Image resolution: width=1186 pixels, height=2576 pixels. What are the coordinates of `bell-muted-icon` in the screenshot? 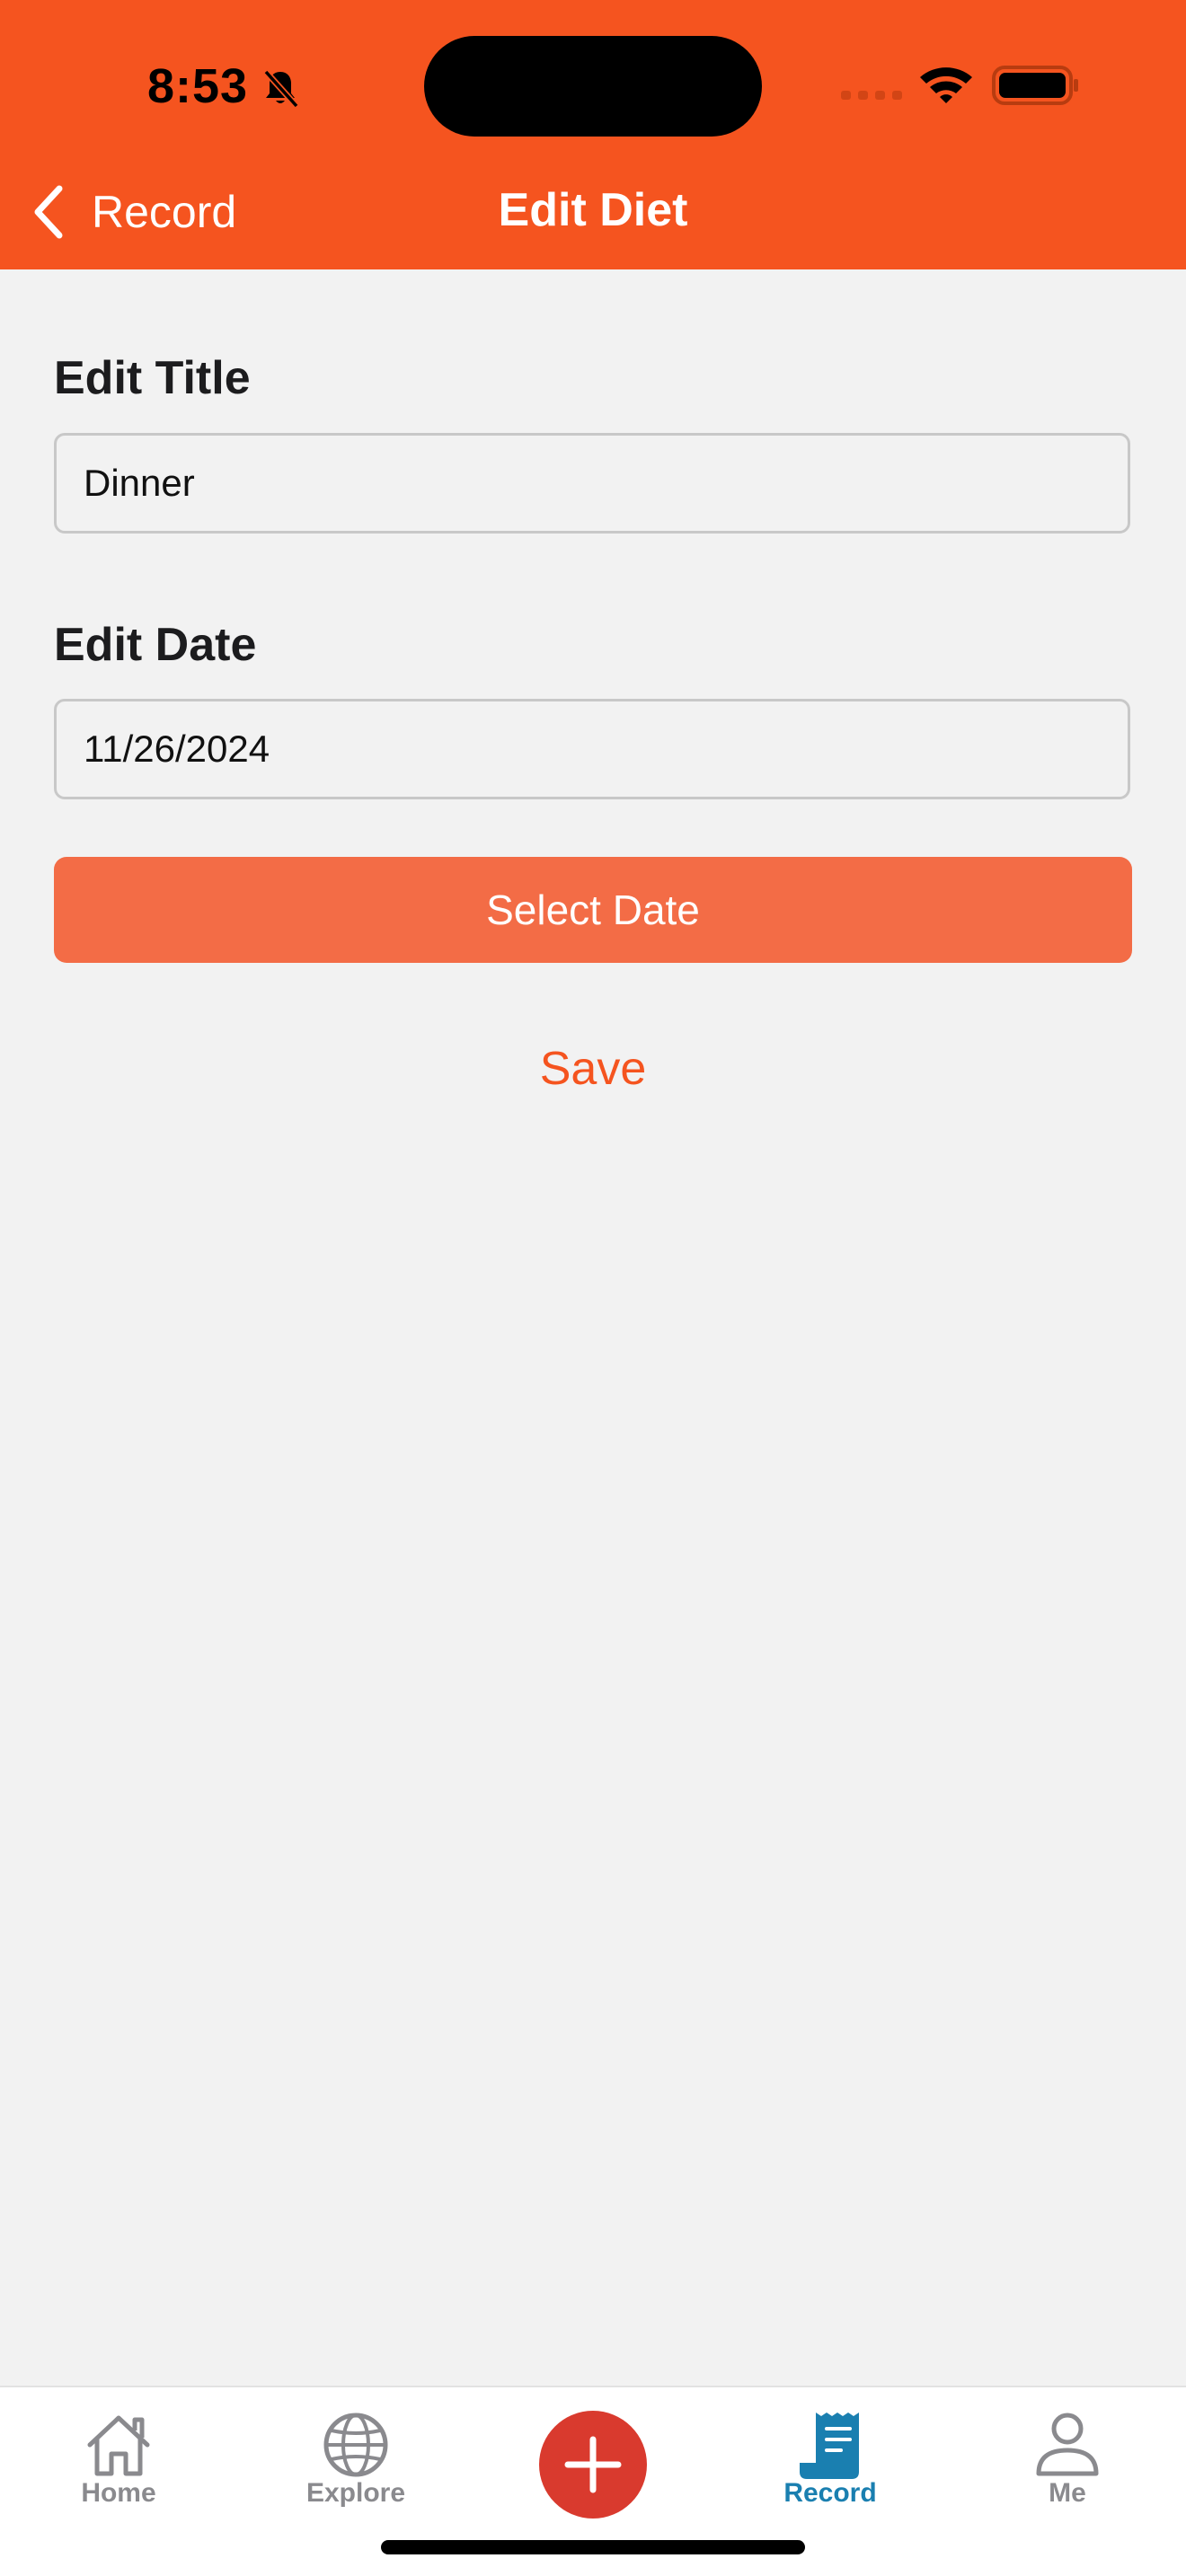 It's located at (281, 89).